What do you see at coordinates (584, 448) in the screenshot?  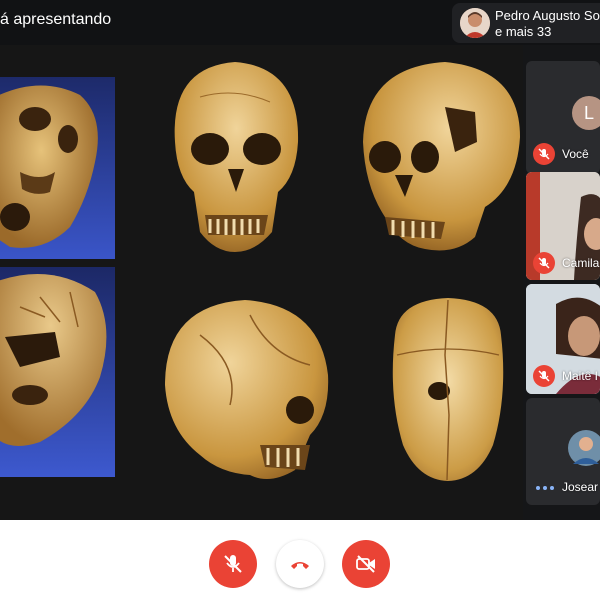 I see `avatar` at bounding box center [584, 448].